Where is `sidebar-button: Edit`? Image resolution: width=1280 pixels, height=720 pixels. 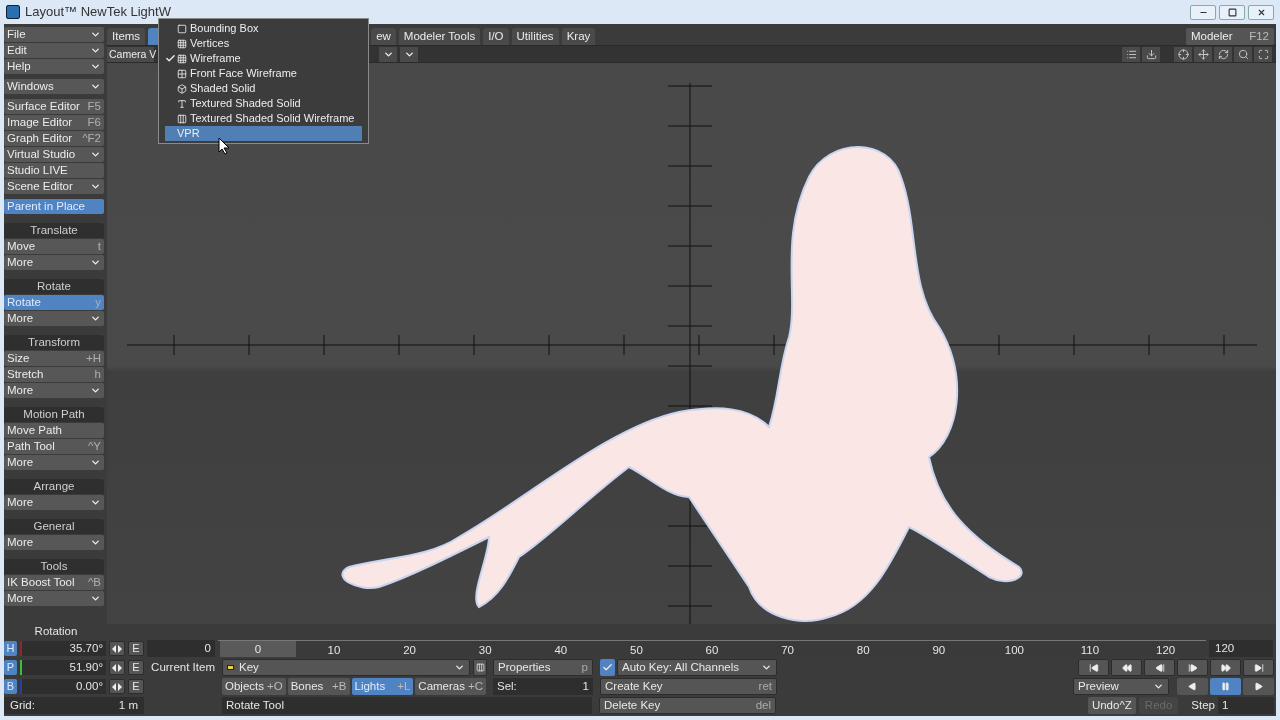
sidebar-button: Edit is located at coordinates (54, 50).